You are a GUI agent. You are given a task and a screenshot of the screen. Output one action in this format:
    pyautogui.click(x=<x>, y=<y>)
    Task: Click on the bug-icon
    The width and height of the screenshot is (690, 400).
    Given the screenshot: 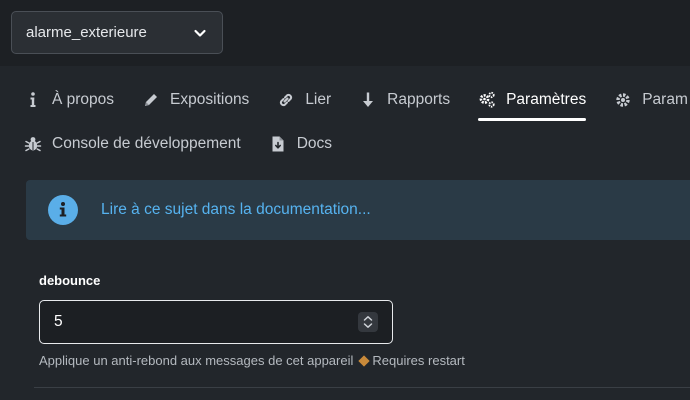 What is the action you would take?
    pyautogui.click(x=33, y=144)
    